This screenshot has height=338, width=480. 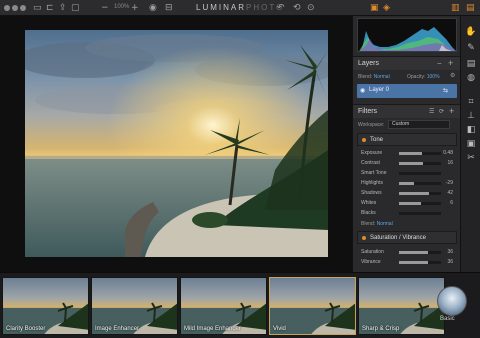 I want to click on zoom-level: 100%, so click(x=121, y=7).